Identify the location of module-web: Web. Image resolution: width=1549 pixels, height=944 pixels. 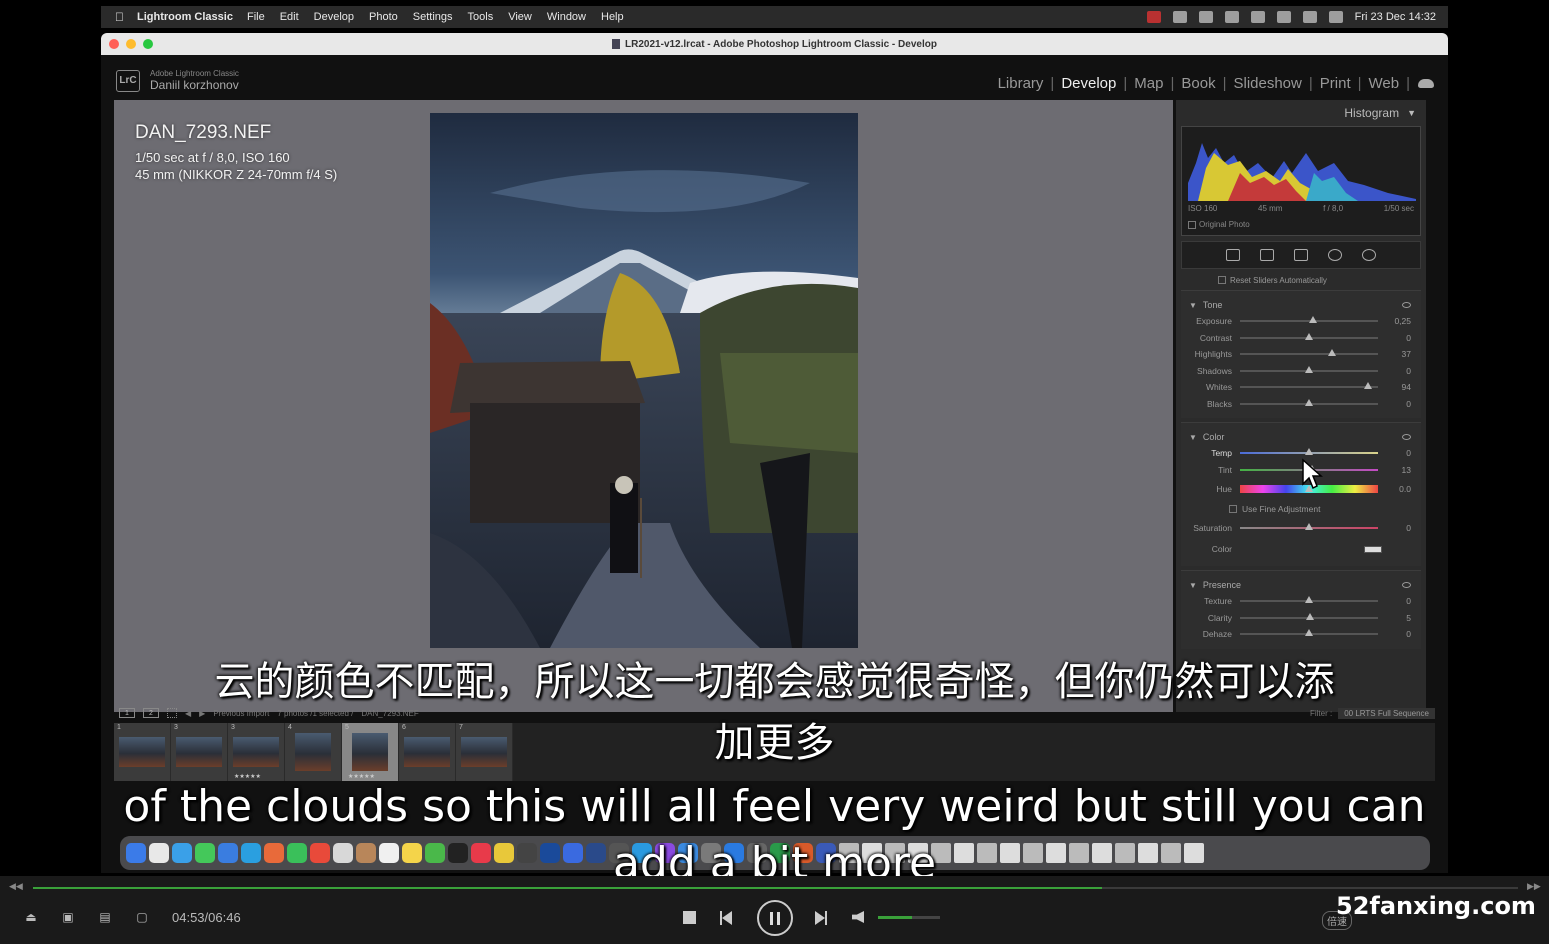
(1384, 83).